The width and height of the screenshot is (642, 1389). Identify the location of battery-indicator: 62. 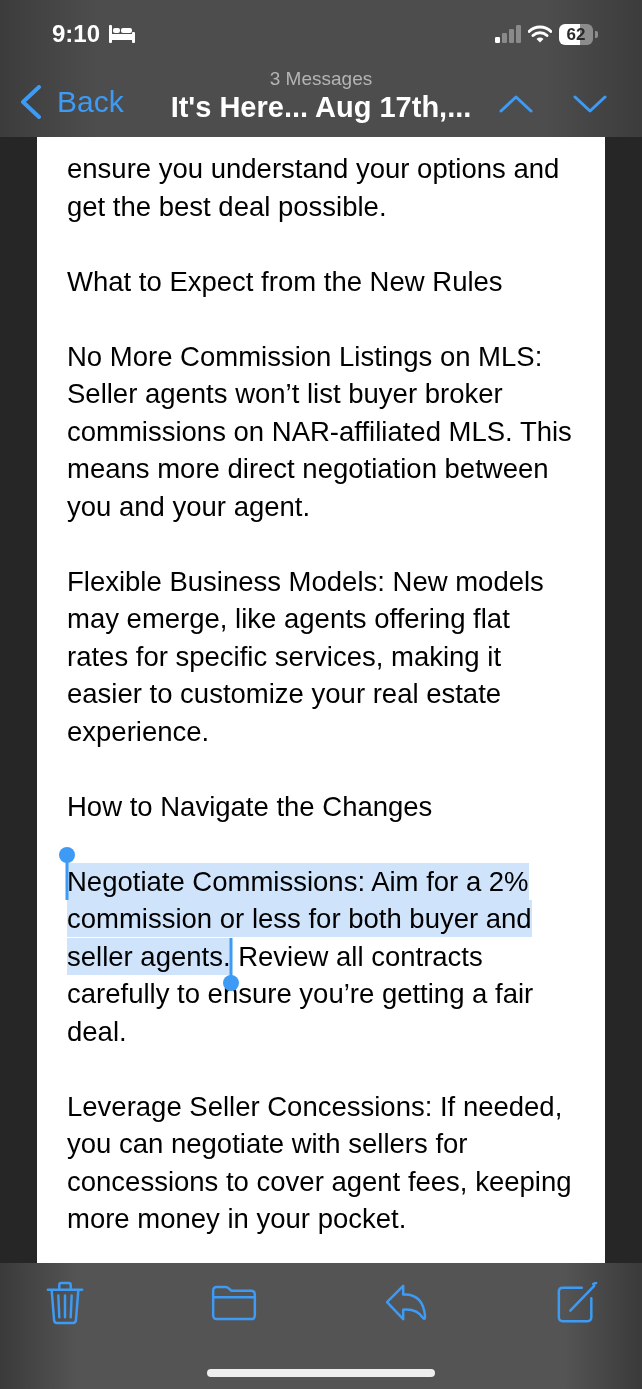
(578, 34).